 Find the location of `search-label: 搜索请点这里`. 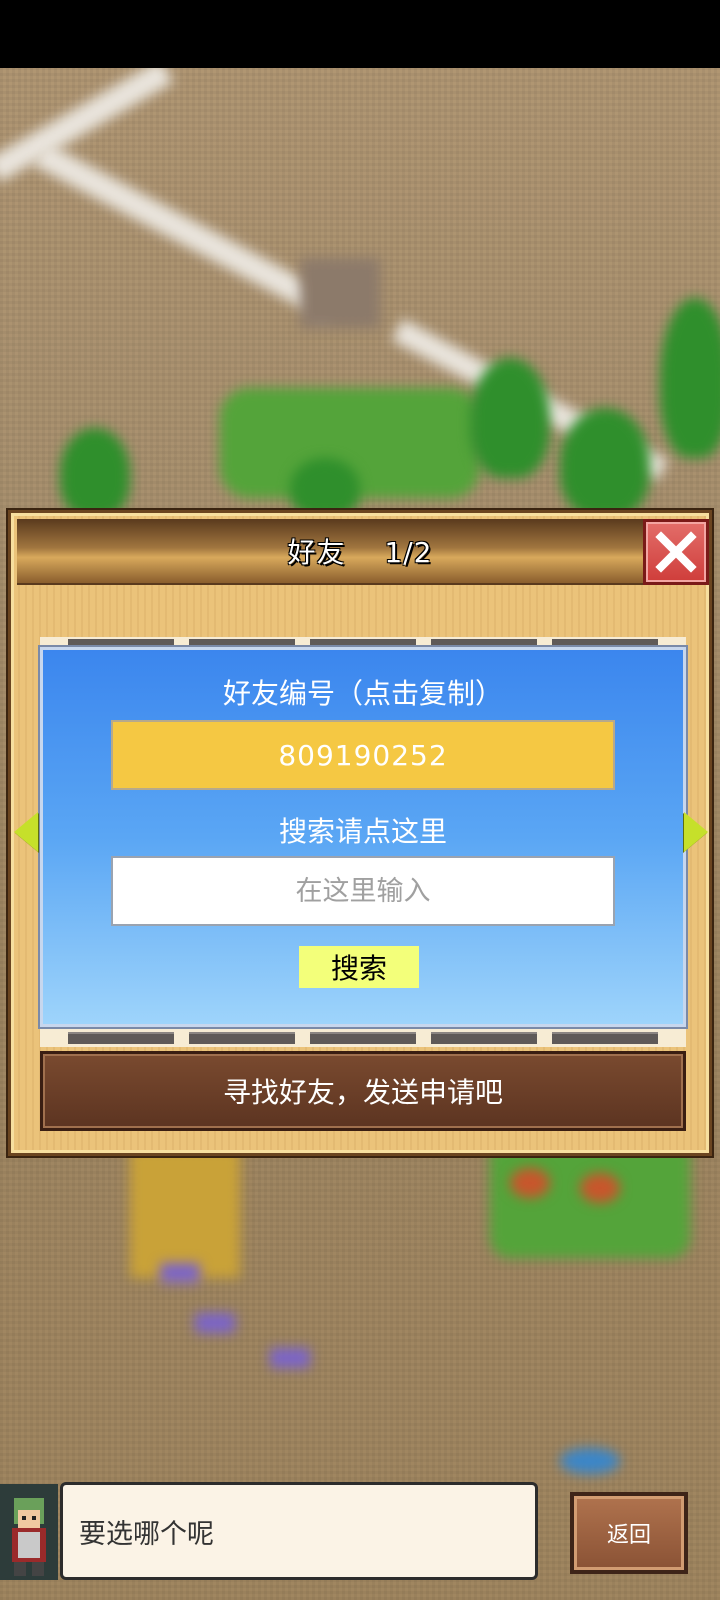

search-label: 搜索请点这里 is located at coordinates (362, 831).